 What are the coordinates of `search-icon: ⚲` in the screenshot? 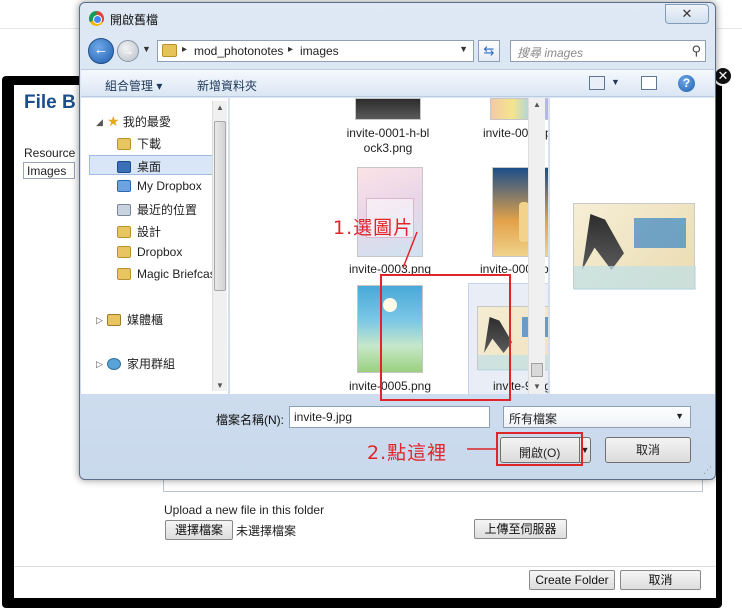 It's located at (696, 51).